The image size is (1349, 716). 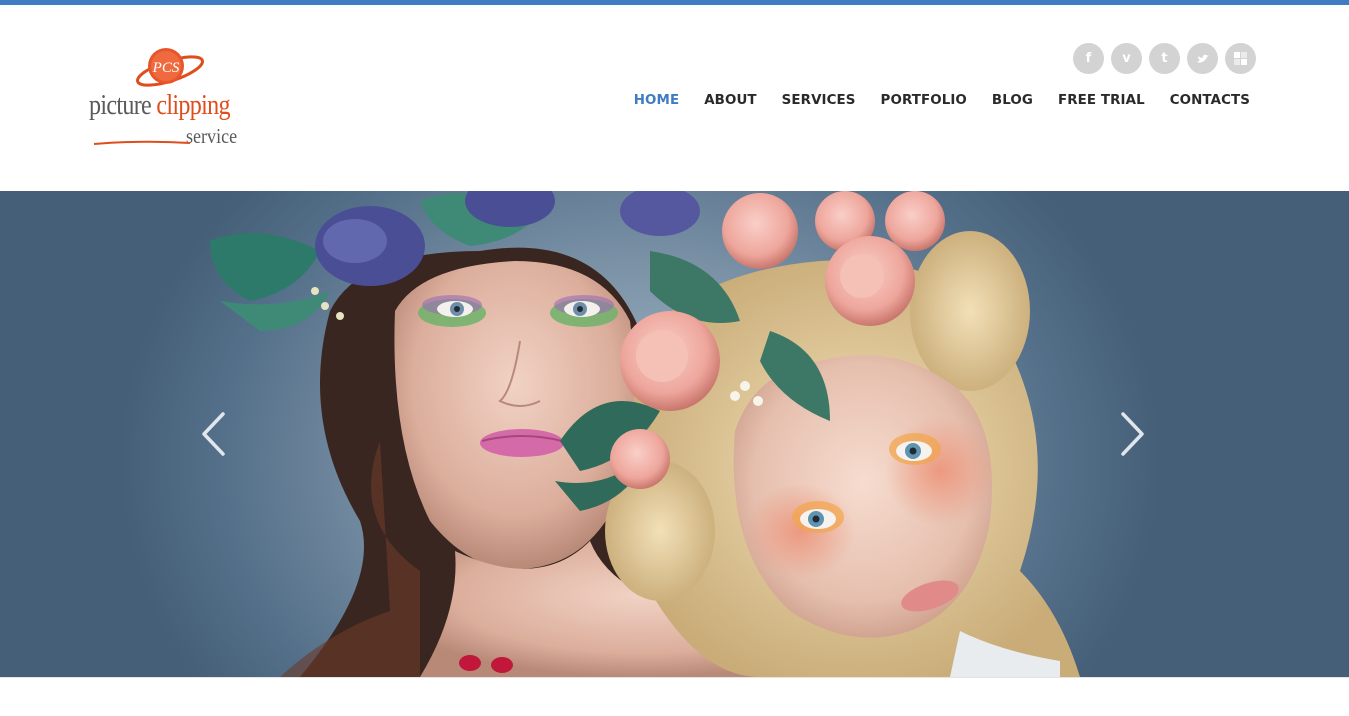 I want to click on logo-word-service: service, so click(x=212, y=136).